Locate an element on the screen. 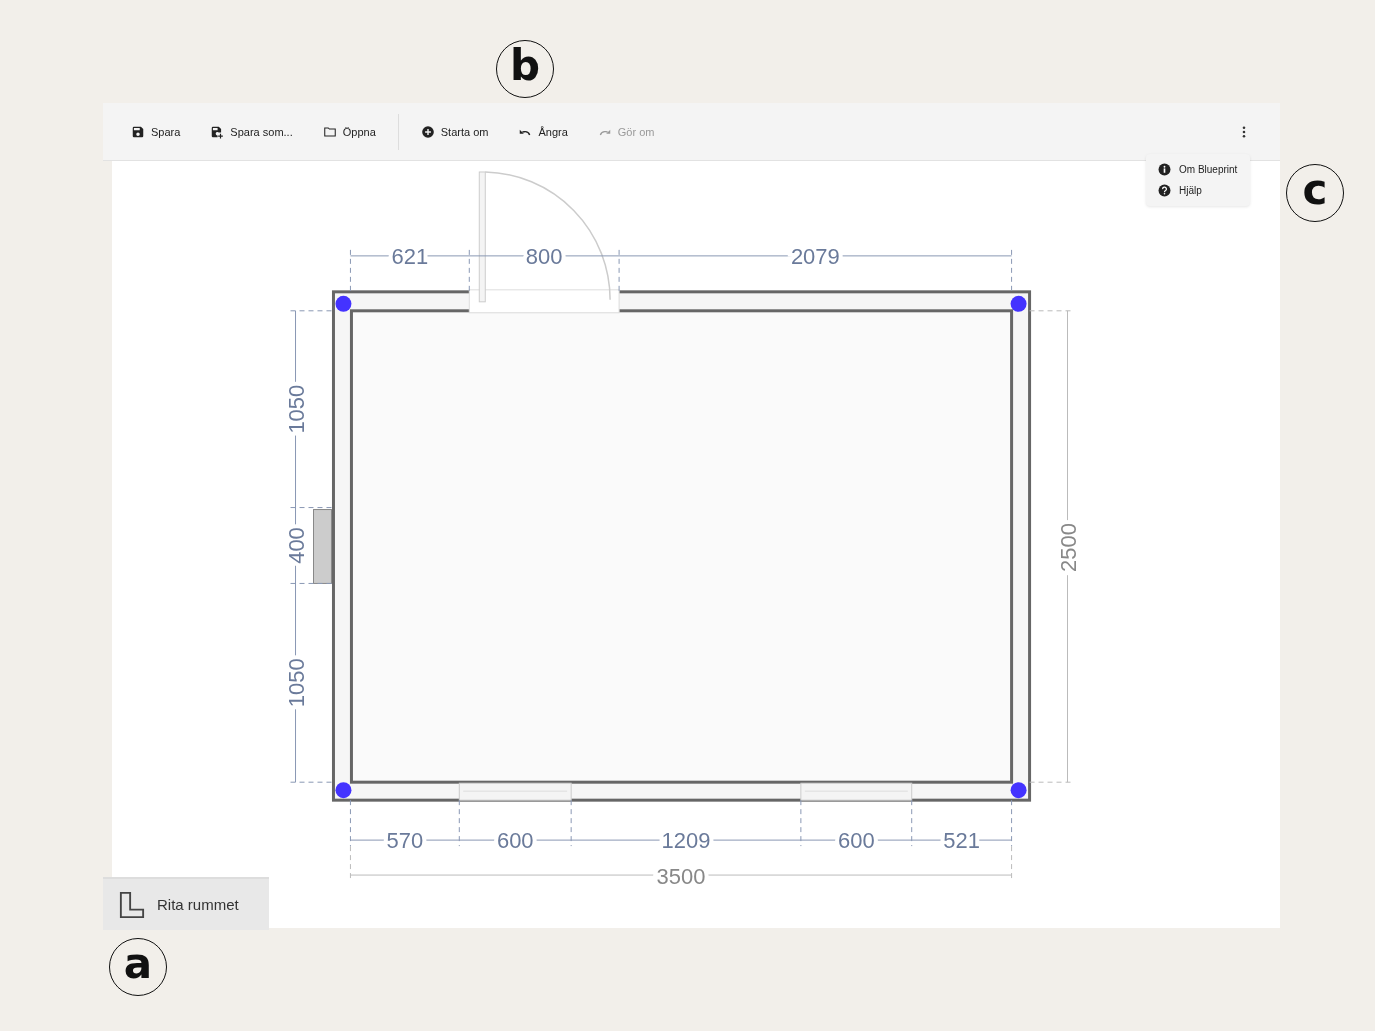 The image size is (1375, 1031). dimension-label: 2079 is located at coordinates (815, 256).